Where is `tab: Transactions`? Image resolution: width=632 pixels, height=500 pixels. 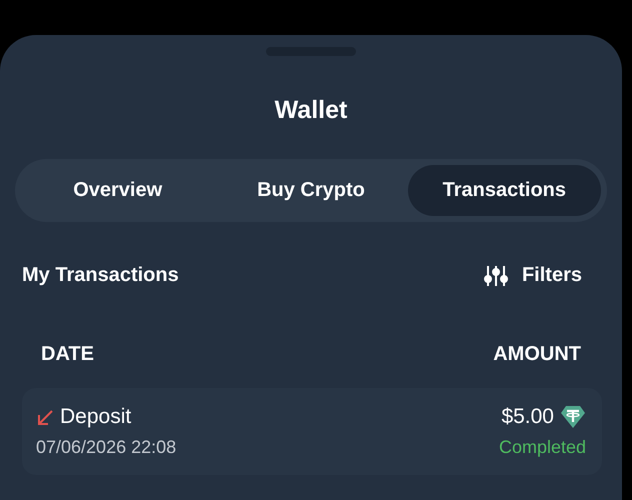 tab: Transactions is located at coordinates (504, 190).